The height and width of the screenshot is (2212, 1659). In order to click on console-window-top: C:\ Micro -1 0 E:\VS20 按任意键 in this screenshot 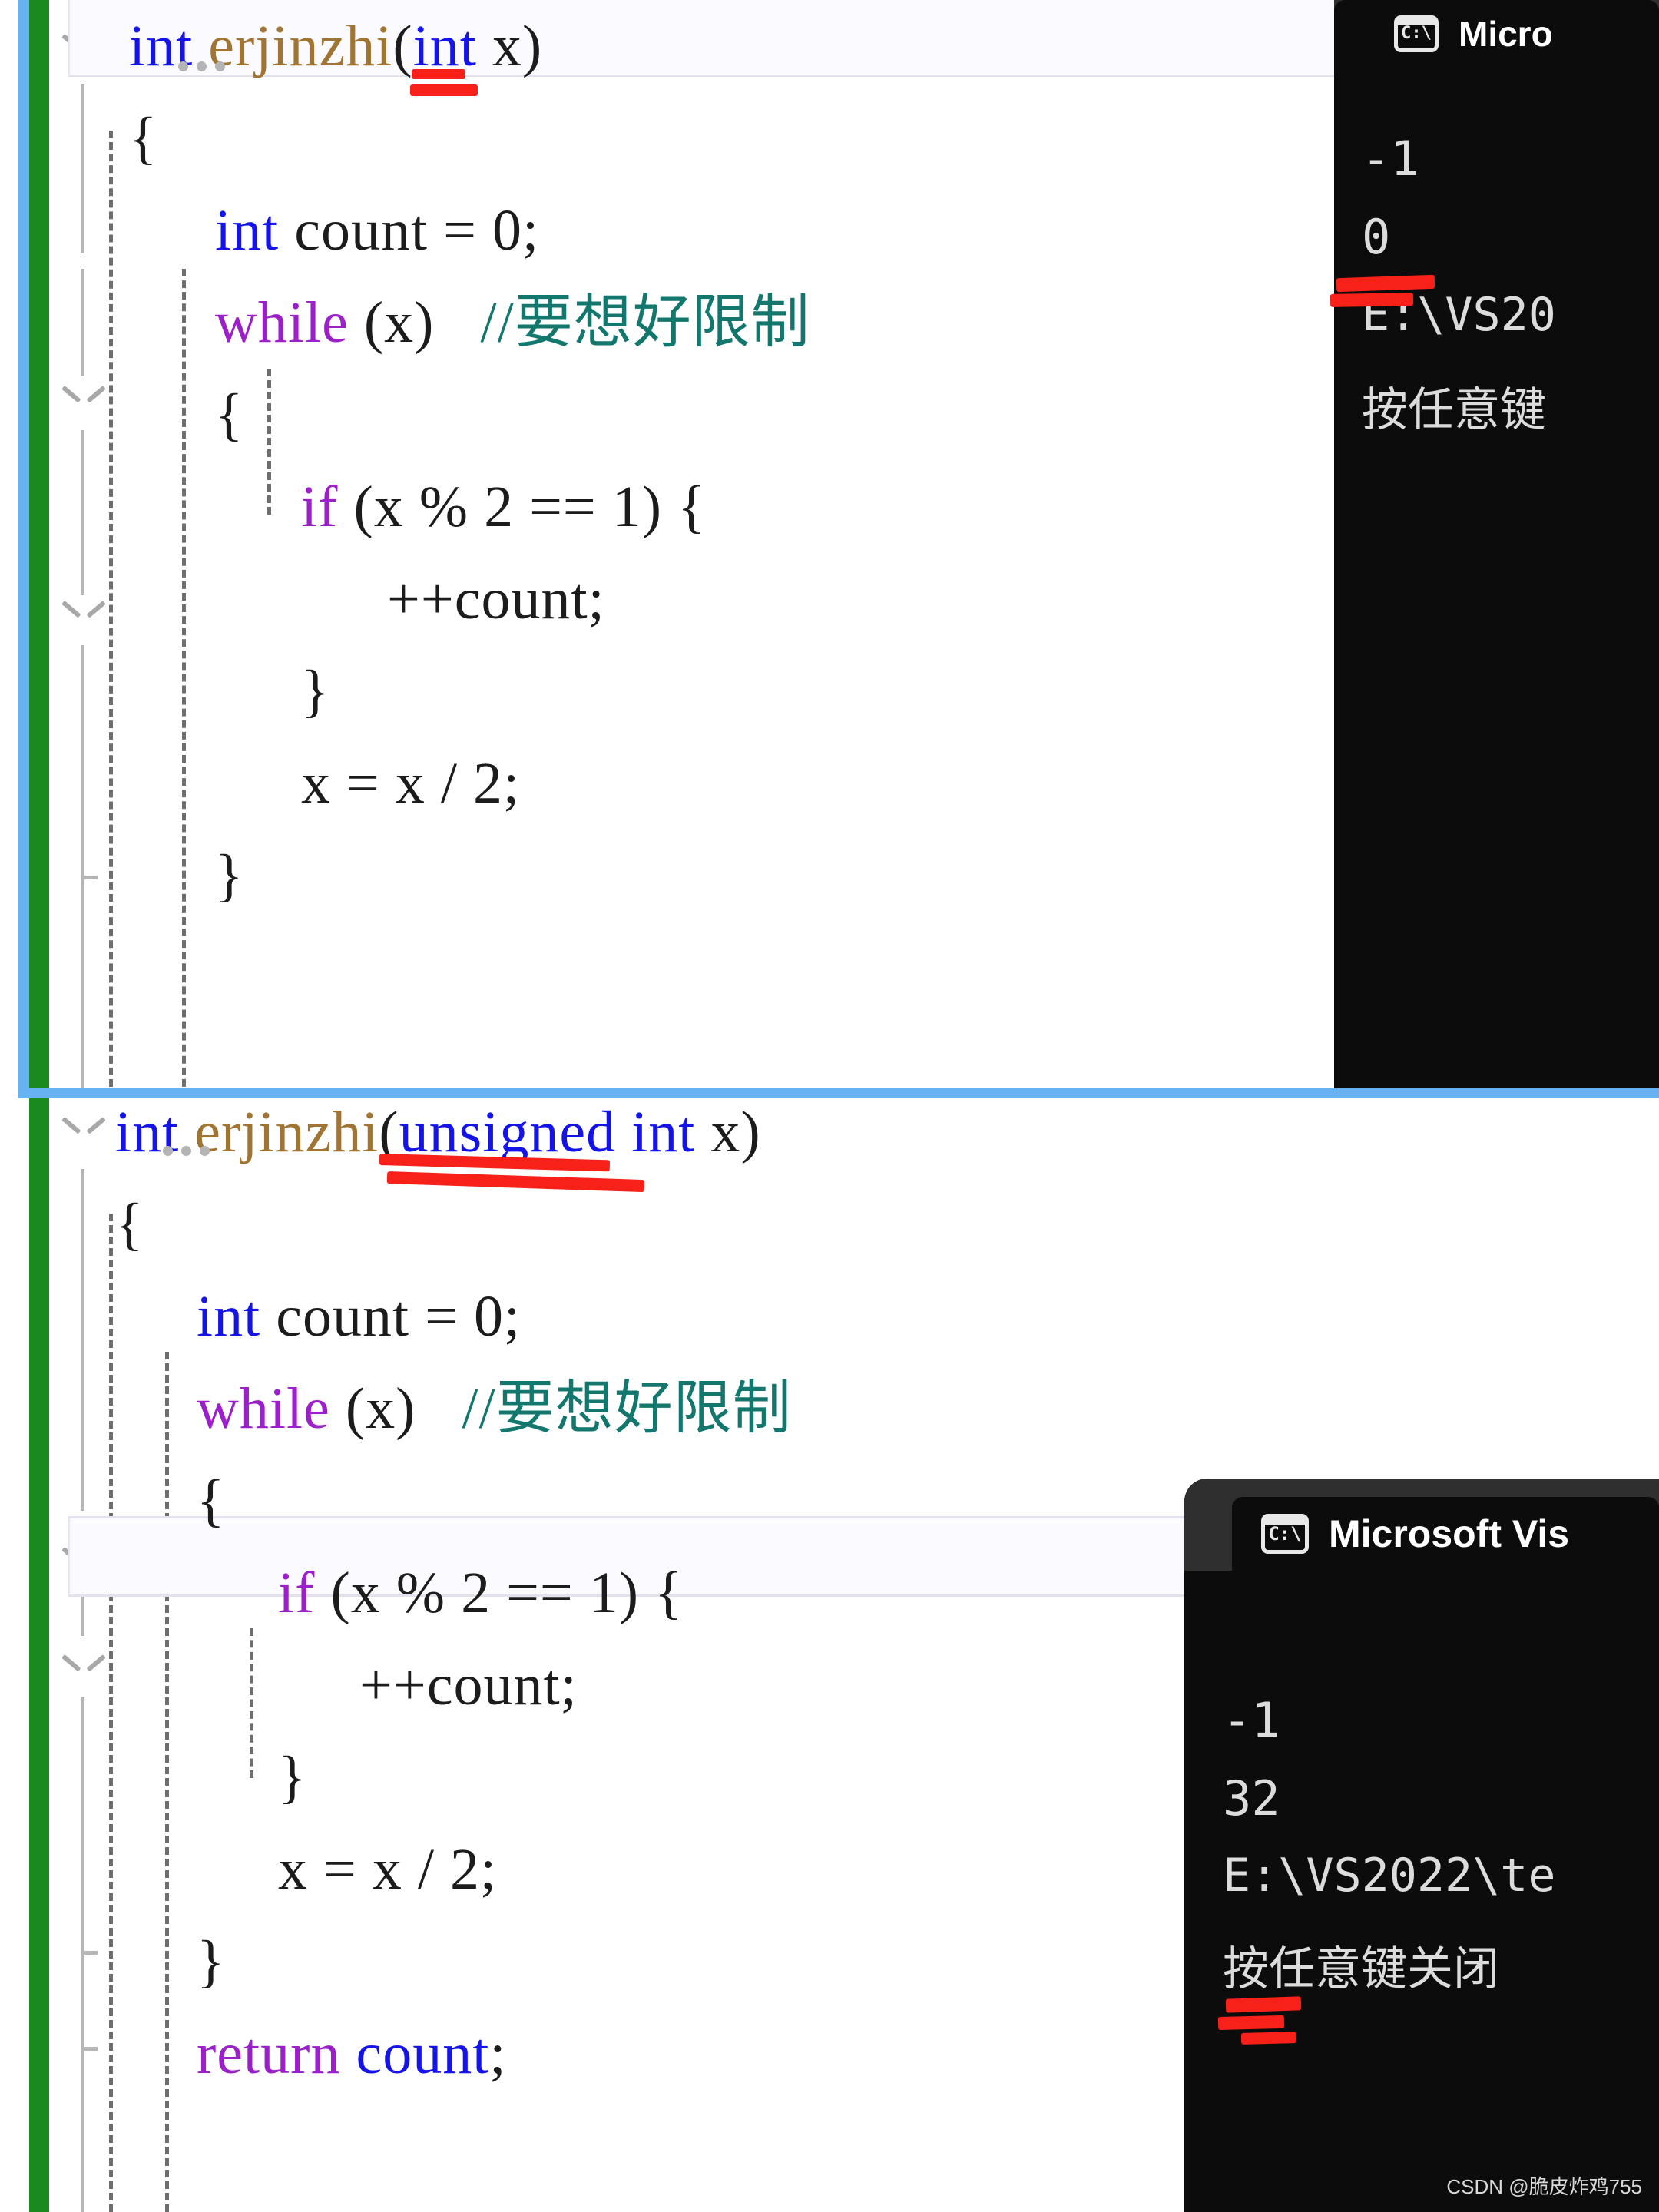, I will do `click(1497, 544)`.